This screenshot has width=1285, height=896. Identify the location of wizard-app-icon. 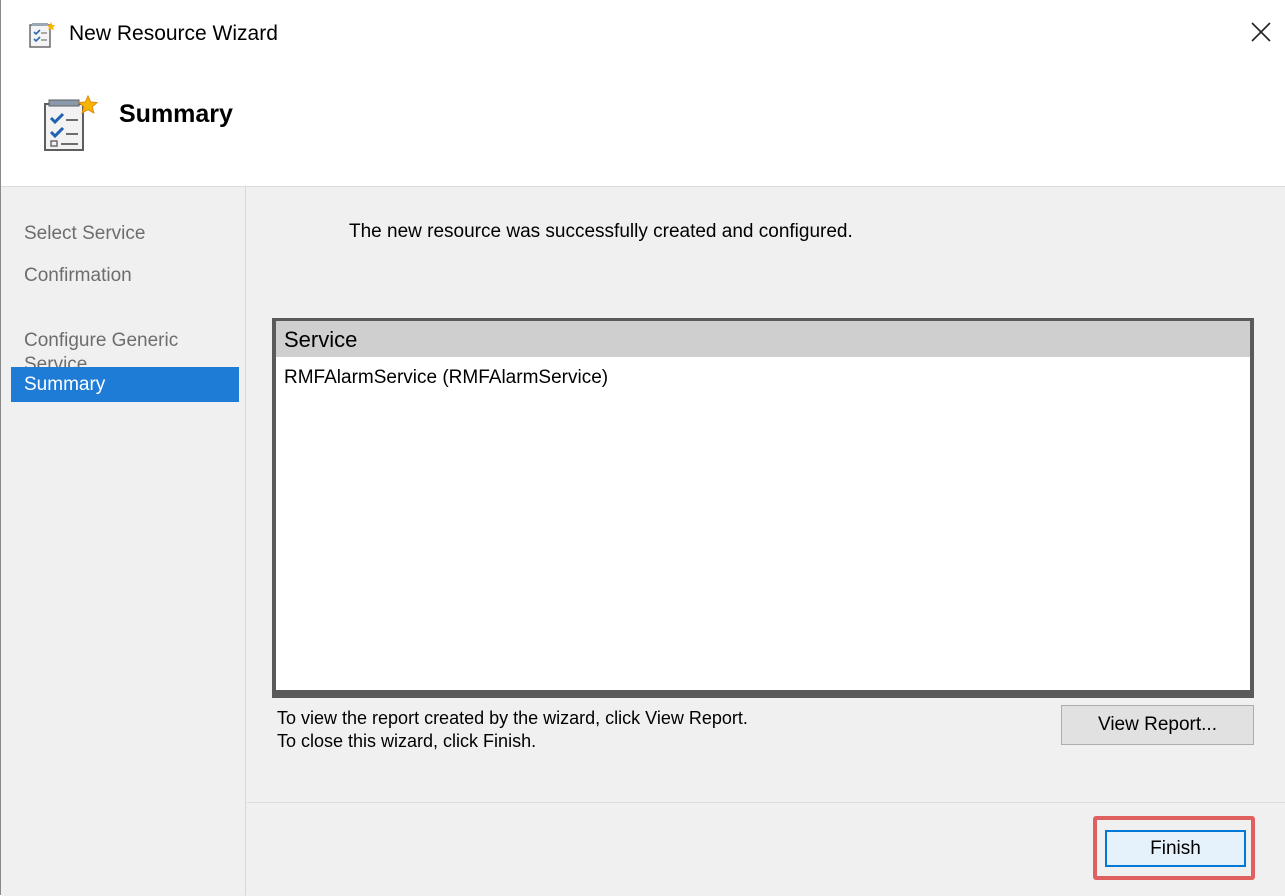
(42, 35).